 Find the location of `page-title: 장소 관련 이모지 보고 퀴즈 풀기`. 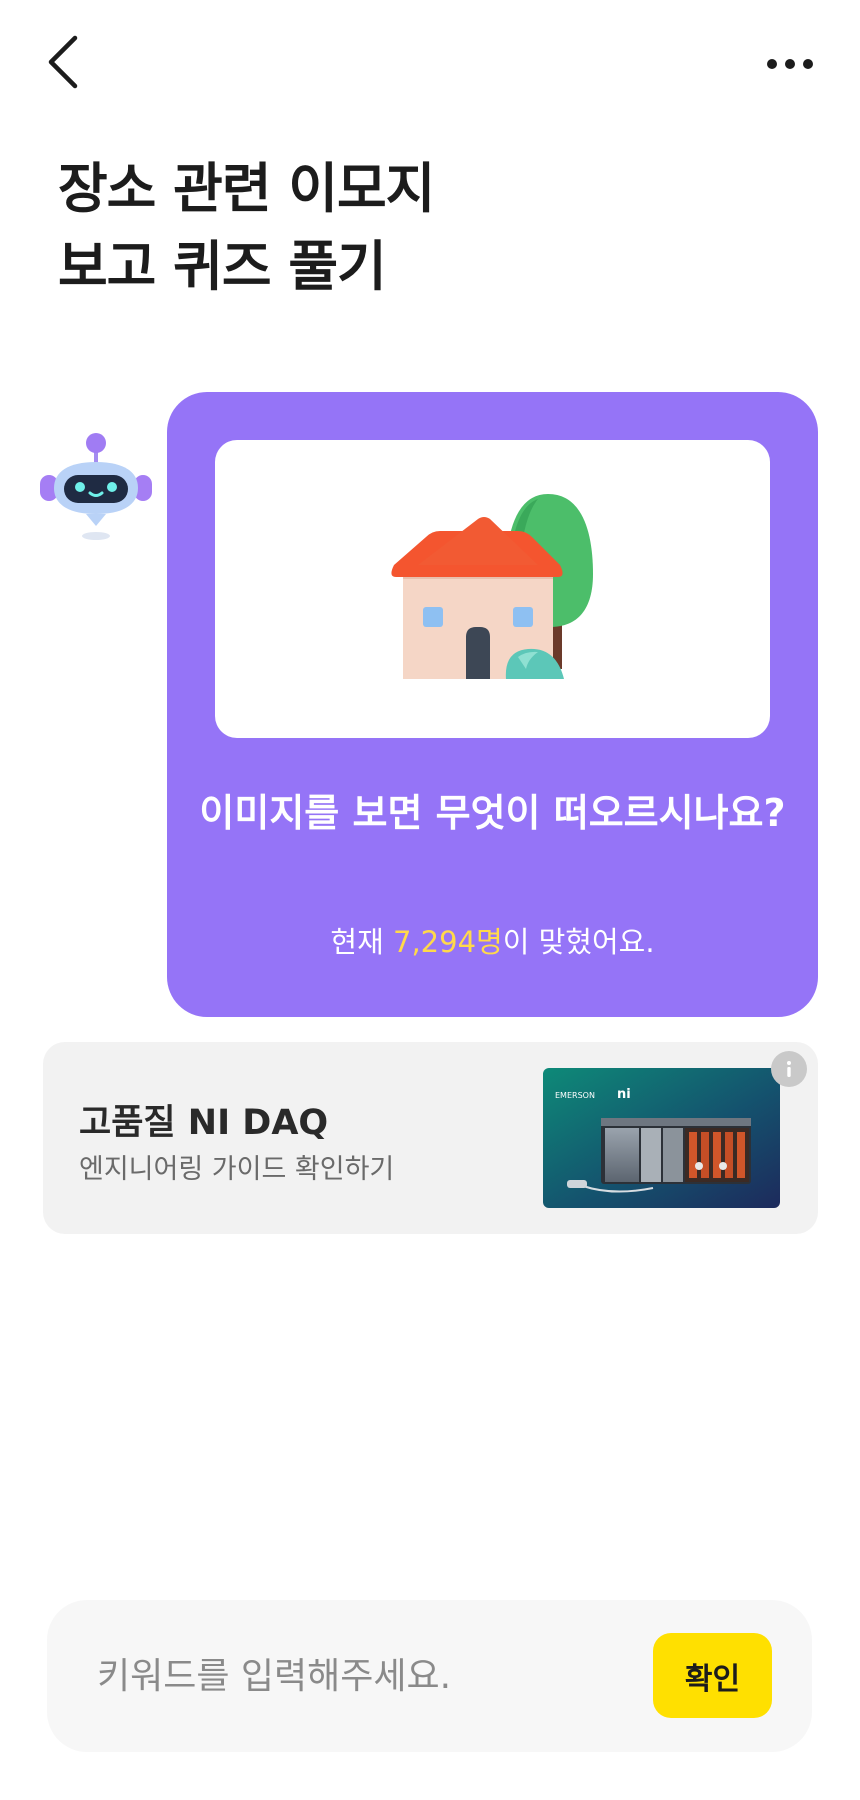

page-title: 장소 관련 이모지 보고 퀴즈 풀기 is located at coordinates (418, 228).